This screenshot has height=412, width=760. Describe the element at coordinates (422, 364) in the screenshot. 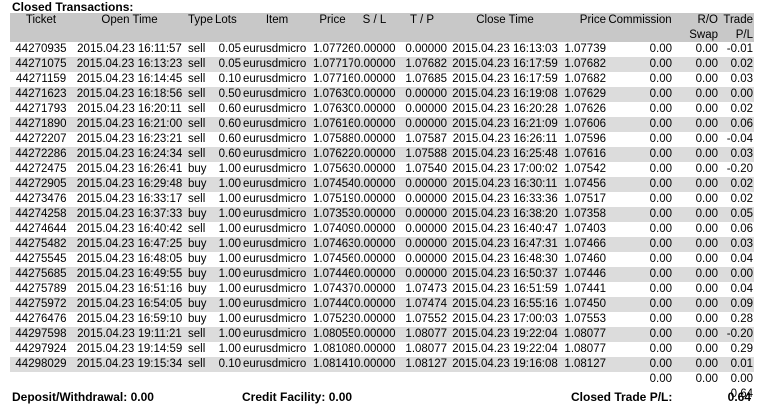

I see `cell-tp: 1.08127` at that location.